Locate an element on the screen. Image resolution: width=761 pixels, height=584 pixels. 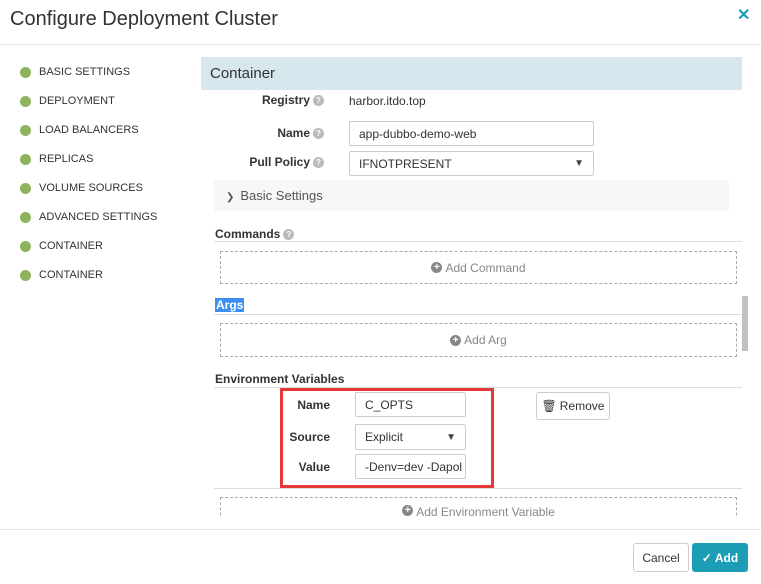
sidebar-item-label: VOLUME SOURCES is located at coordinates (91, 188).